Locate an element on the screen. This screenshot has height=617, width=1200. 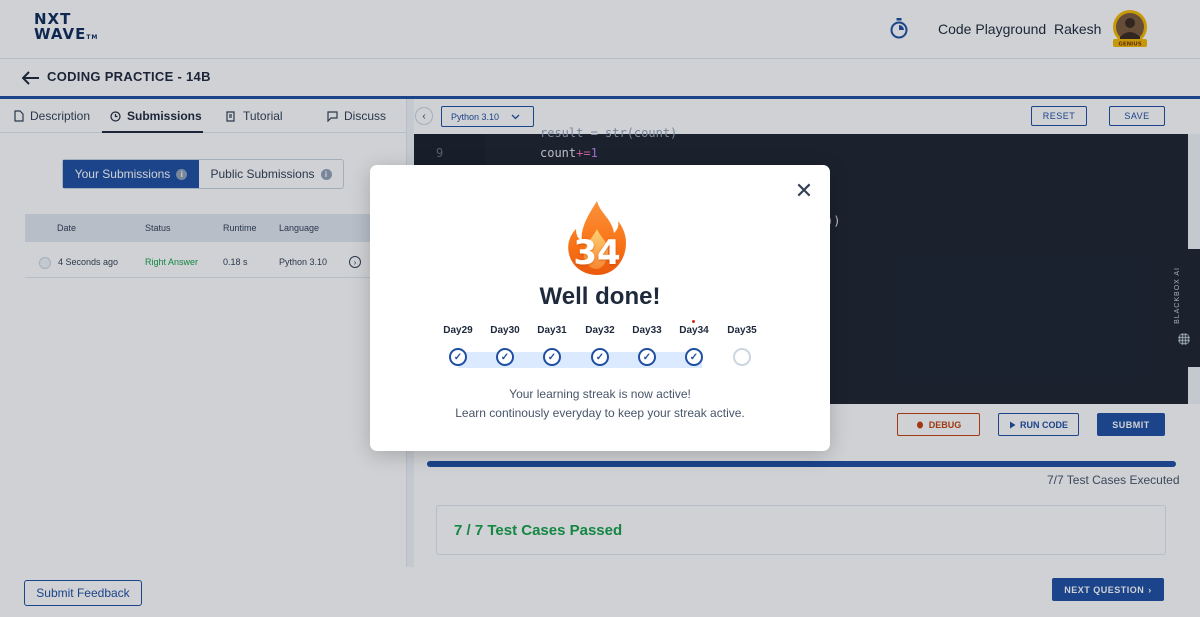
day-item: Day33 ✓ is located at coordinates (647, 345).